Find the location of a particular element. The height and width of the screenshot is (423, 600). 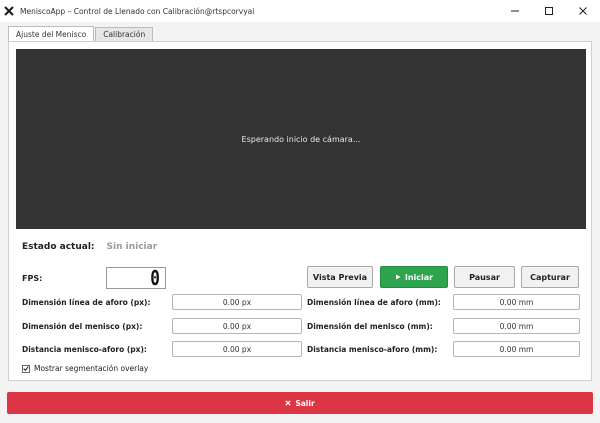

exit-button: Salir is located at coordinates (300, 403).